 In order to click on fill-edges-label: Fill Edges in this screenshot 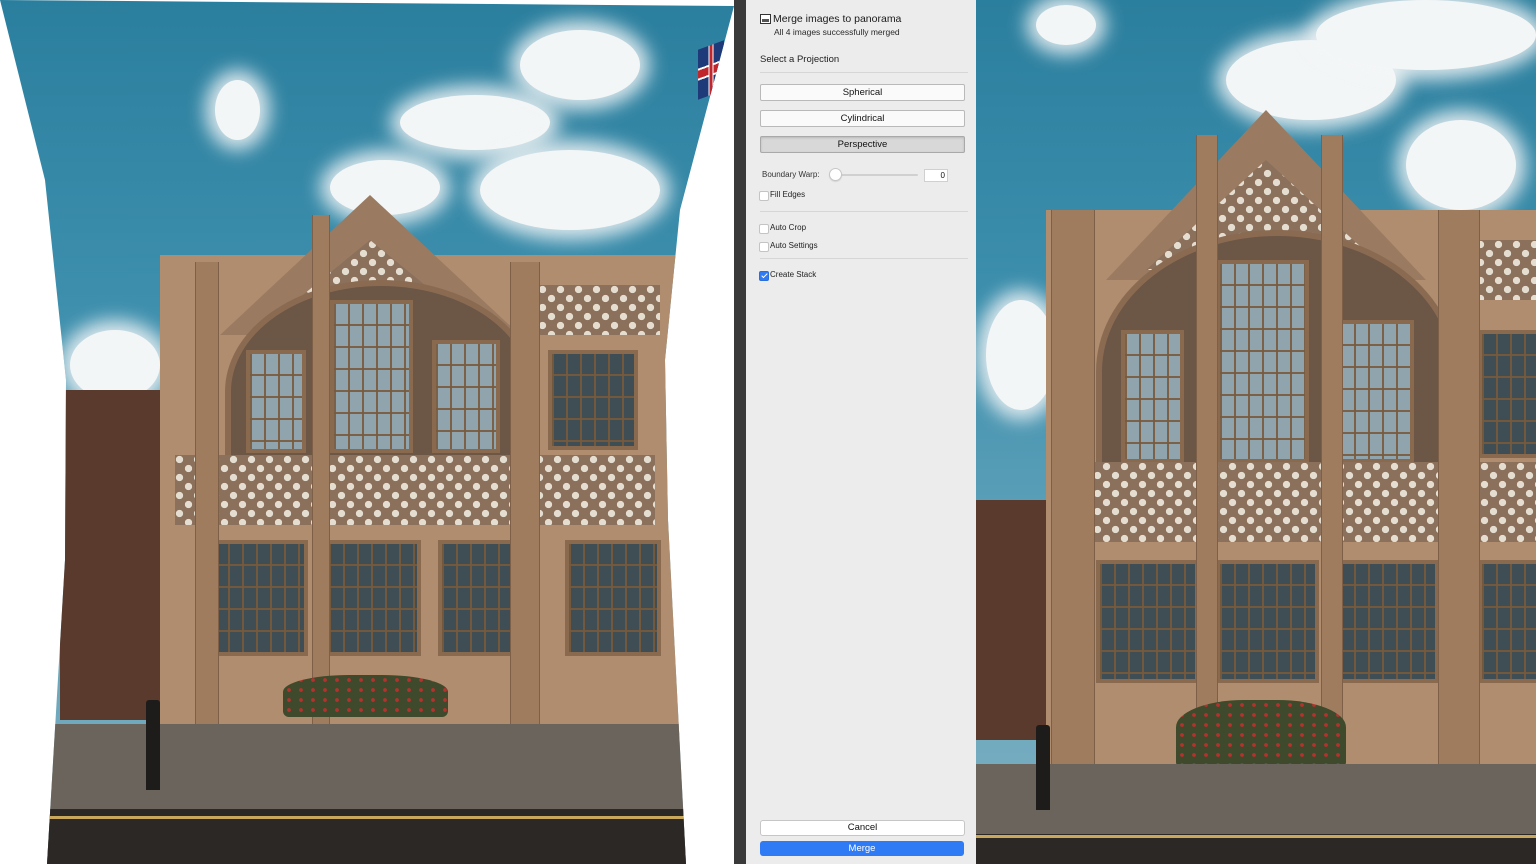, I will do `click(788, 194)`.